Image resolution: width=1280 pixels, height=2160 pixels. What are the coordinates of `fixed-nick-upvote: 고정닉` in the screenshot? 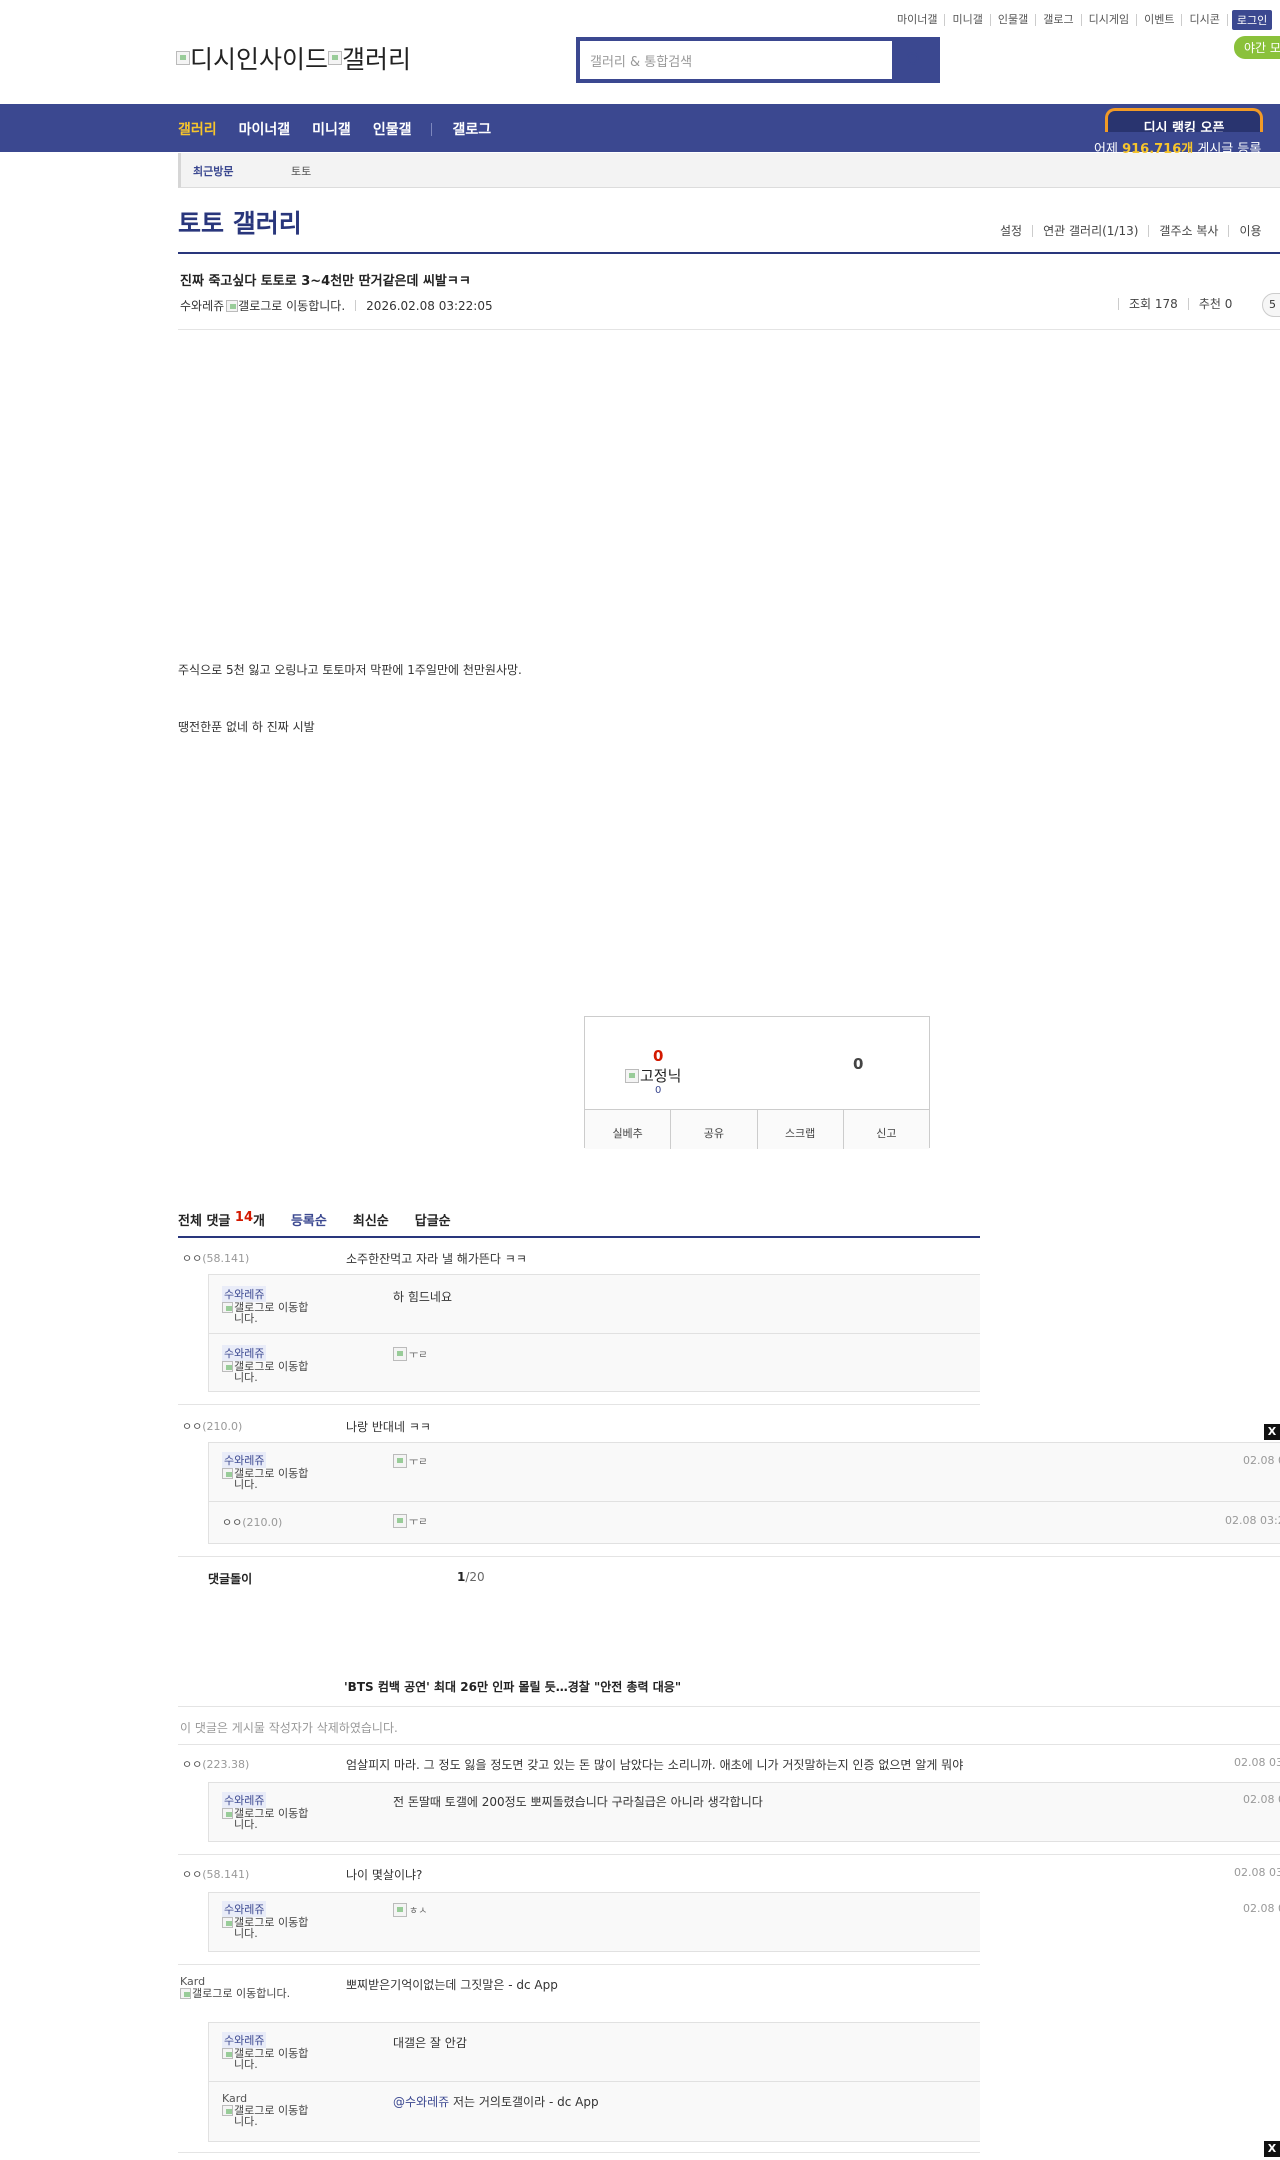 It's located at (653, 1075).